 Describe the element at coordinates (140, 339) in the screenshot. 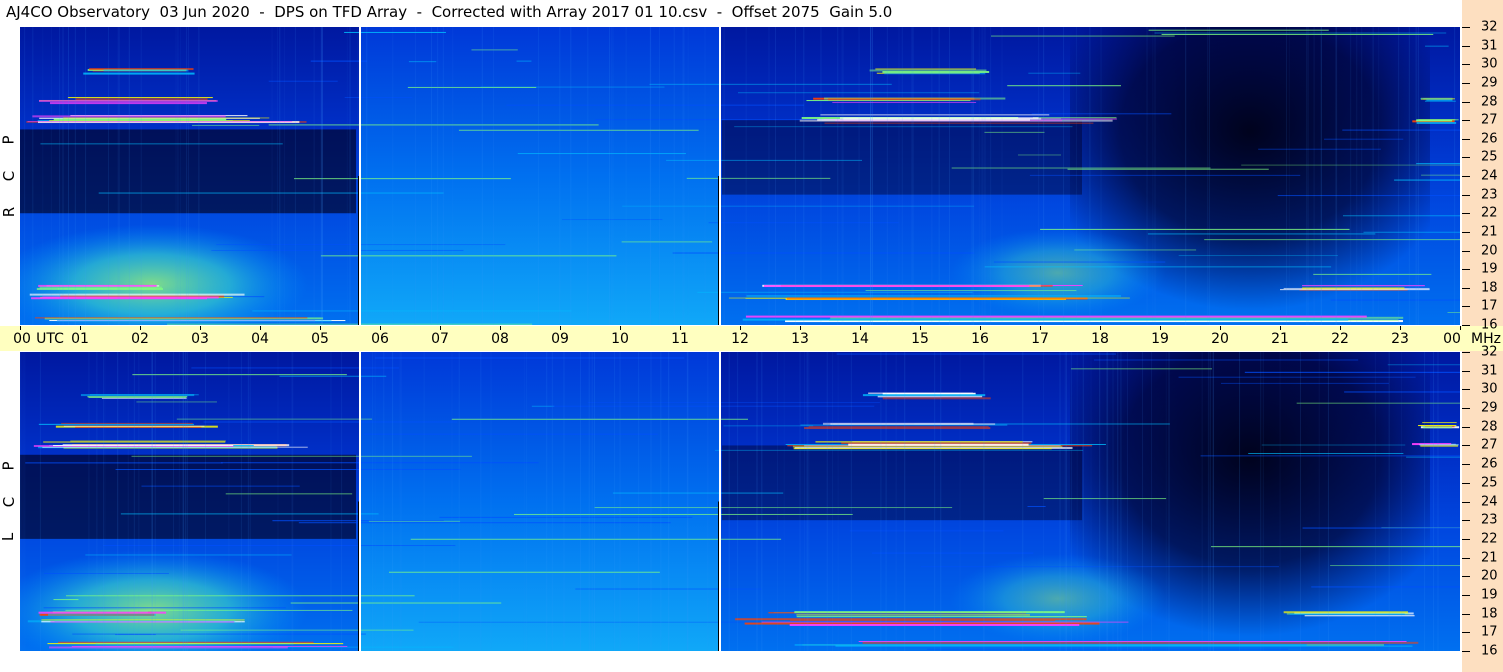

I see `time-tick-label: 02` at that location.